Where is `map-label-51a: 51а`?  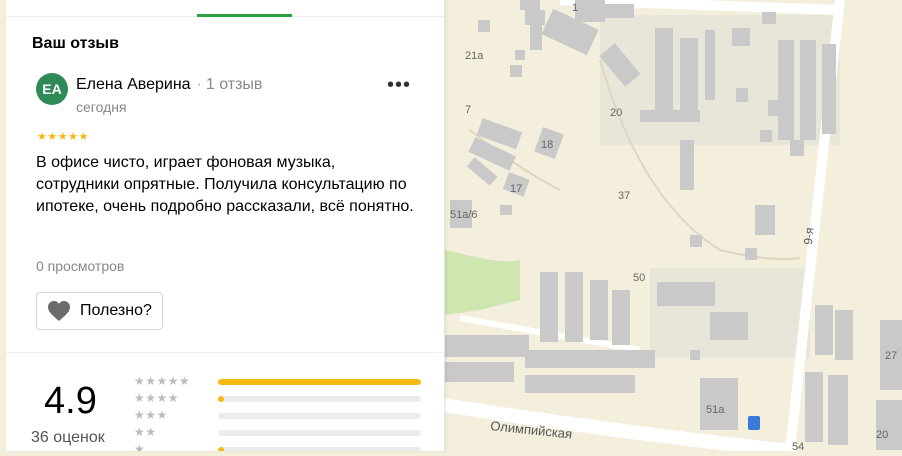
map-label-51a: 51а is located at coordinates (715, 410).